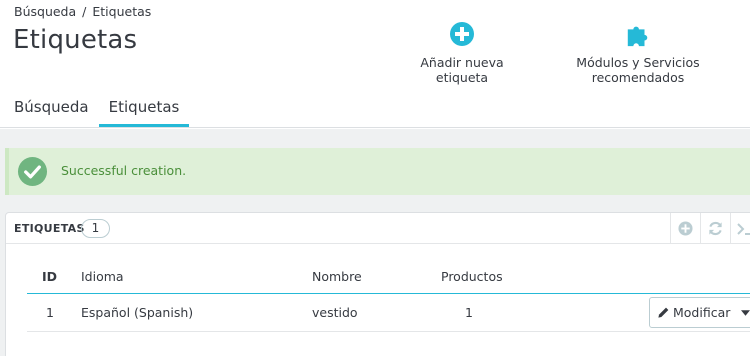 Image resolution: width=750 pixels, height=356 pixels. What do you see at coordinates (388, 293) in the screenshot?
I see `header-divider` at bounding box center [388, 293].